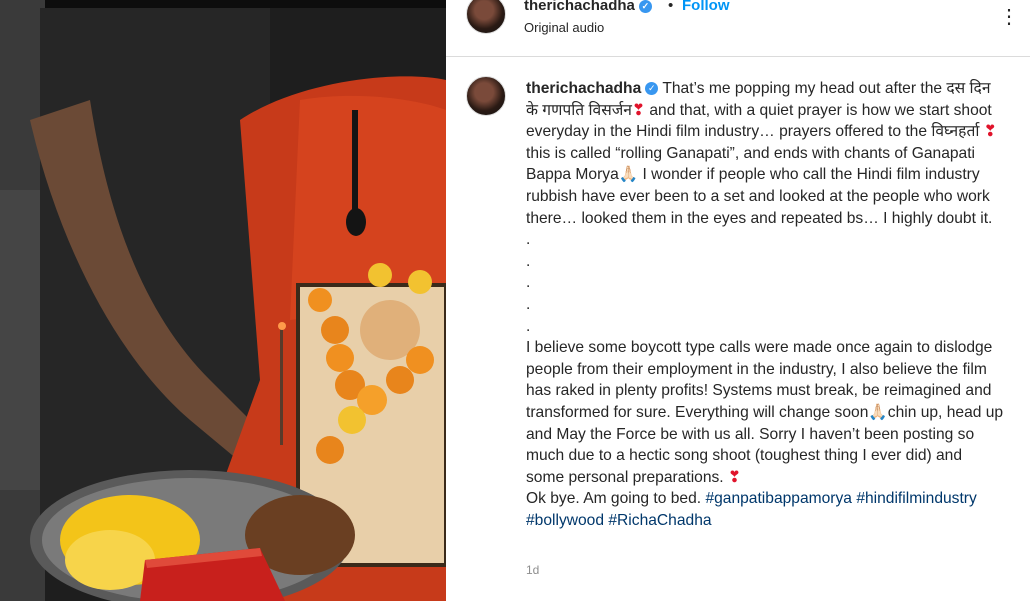 This screenshot has width=1030, height=601. Describe the element at coordinates (1009, 16) in the screenshot. I see `more-options-icon: ⋮` at that location.